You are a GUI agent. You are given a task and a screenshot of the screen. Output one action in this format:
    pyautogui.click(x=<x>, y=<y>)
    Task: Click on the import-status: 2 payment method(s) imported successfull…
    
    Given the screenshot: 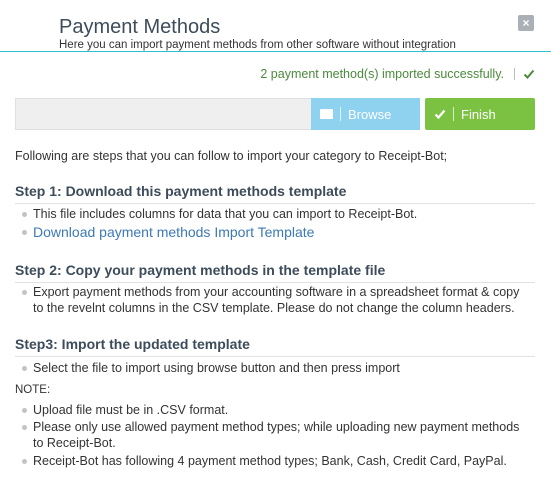 What is the action you would take?
    pyautogui.click(x=397, y=74)
    